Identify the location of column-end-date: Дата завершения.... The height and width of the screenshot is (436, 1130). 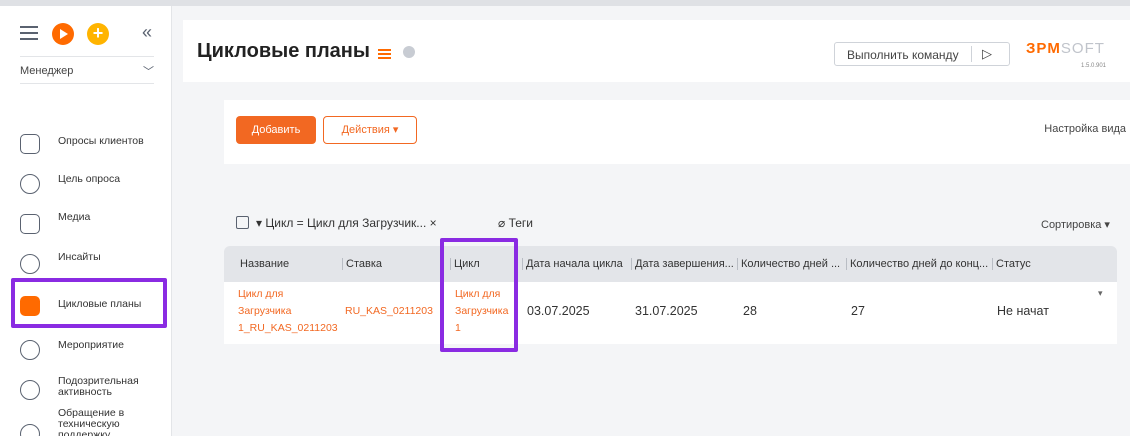
(683, 264).